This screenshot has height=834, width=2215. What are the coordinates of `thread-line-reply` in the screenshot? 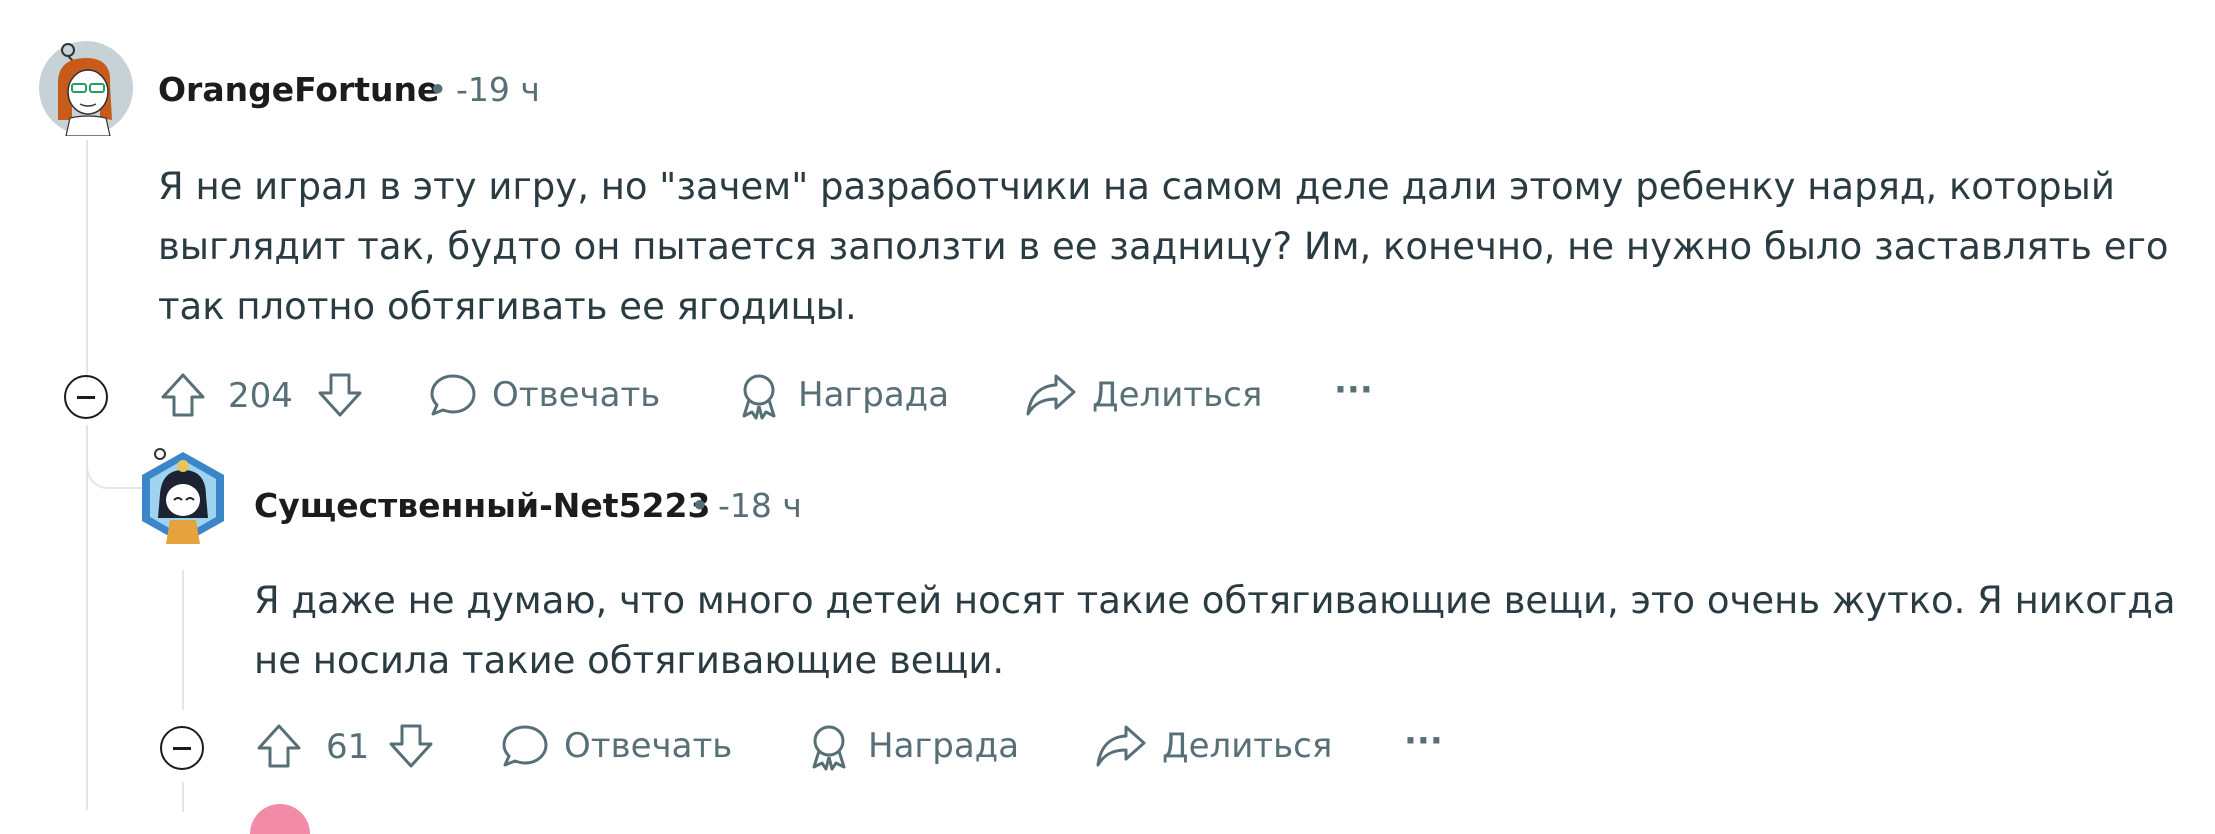 It's located at (183, 640).